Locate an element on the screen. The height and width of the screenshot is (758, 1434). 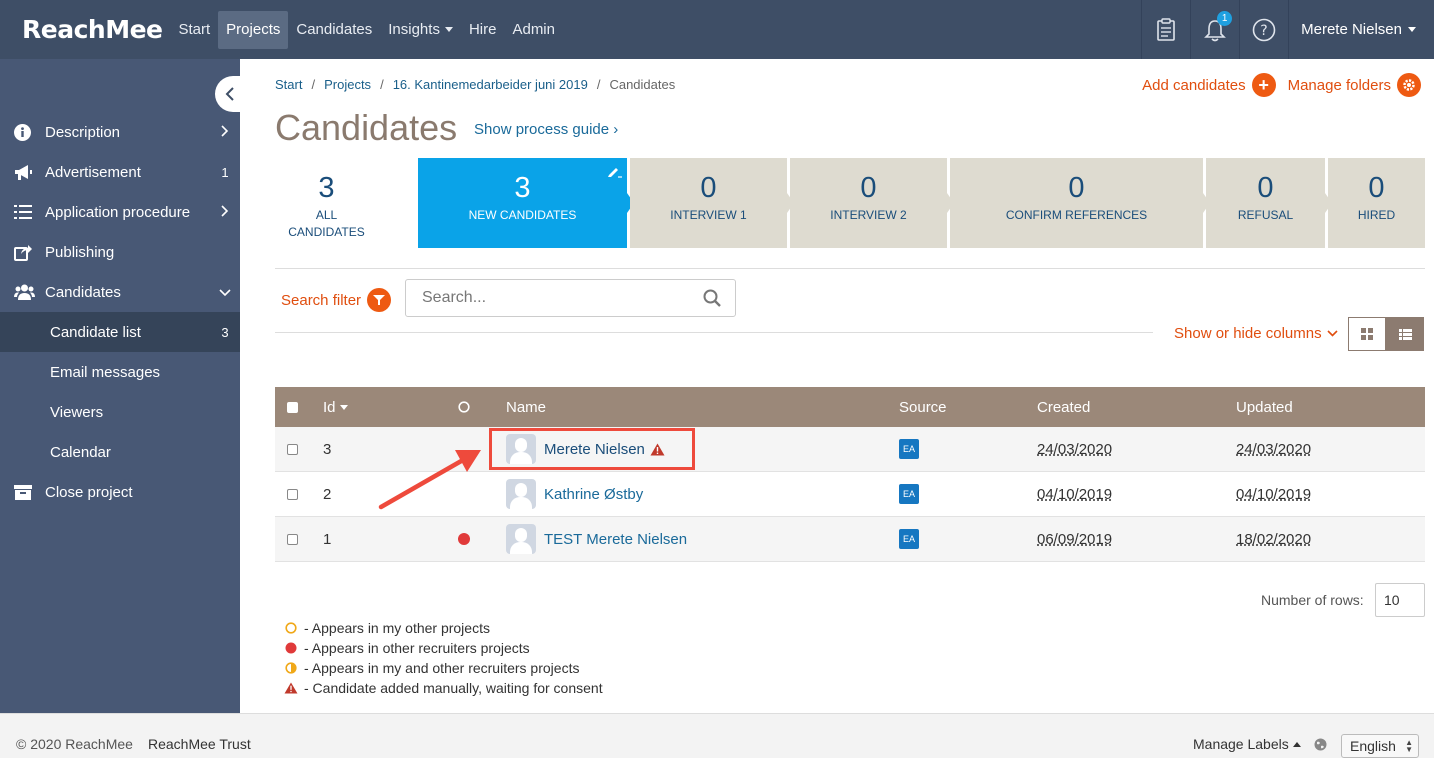
user-menu: Merete Nielsen is located at coordinates (1361, 29).